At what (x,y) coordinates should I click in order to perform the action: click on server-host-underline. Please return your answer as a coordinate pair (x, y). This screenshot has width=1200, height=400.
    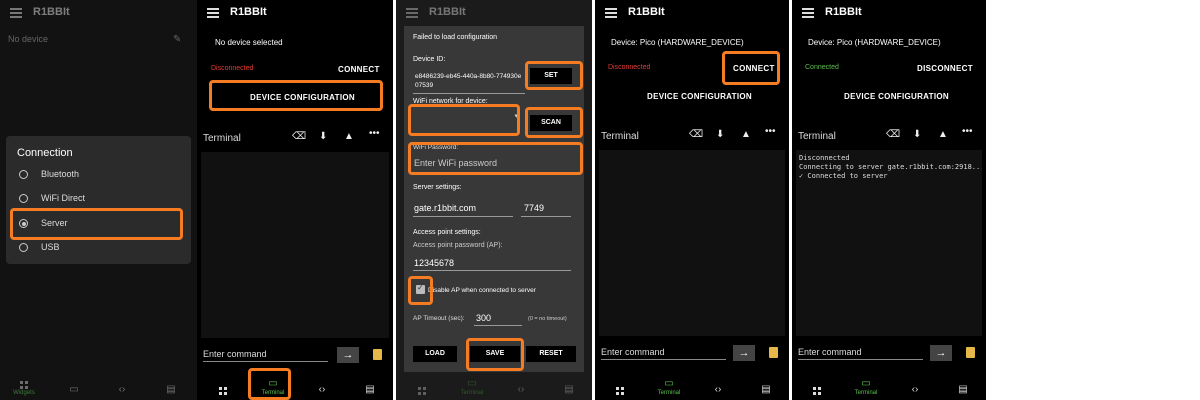
    Looking at the image, I should click on (463, 216).